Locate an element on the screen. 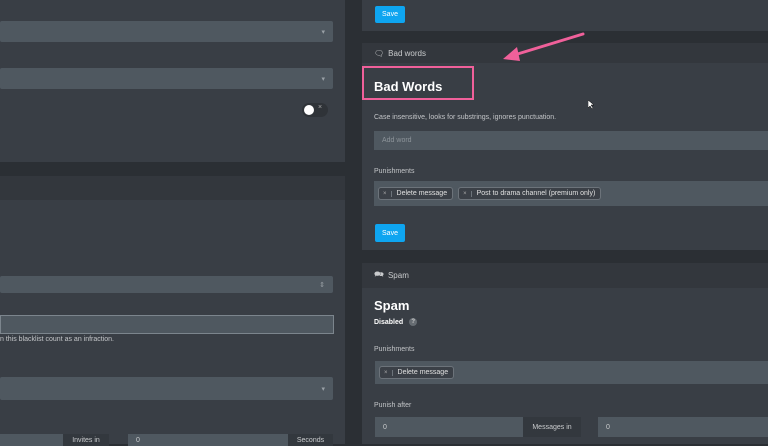 The height and width of the screenshot is (446, 768). left-select-3: ⇕ is located at coordinates (166, 284).